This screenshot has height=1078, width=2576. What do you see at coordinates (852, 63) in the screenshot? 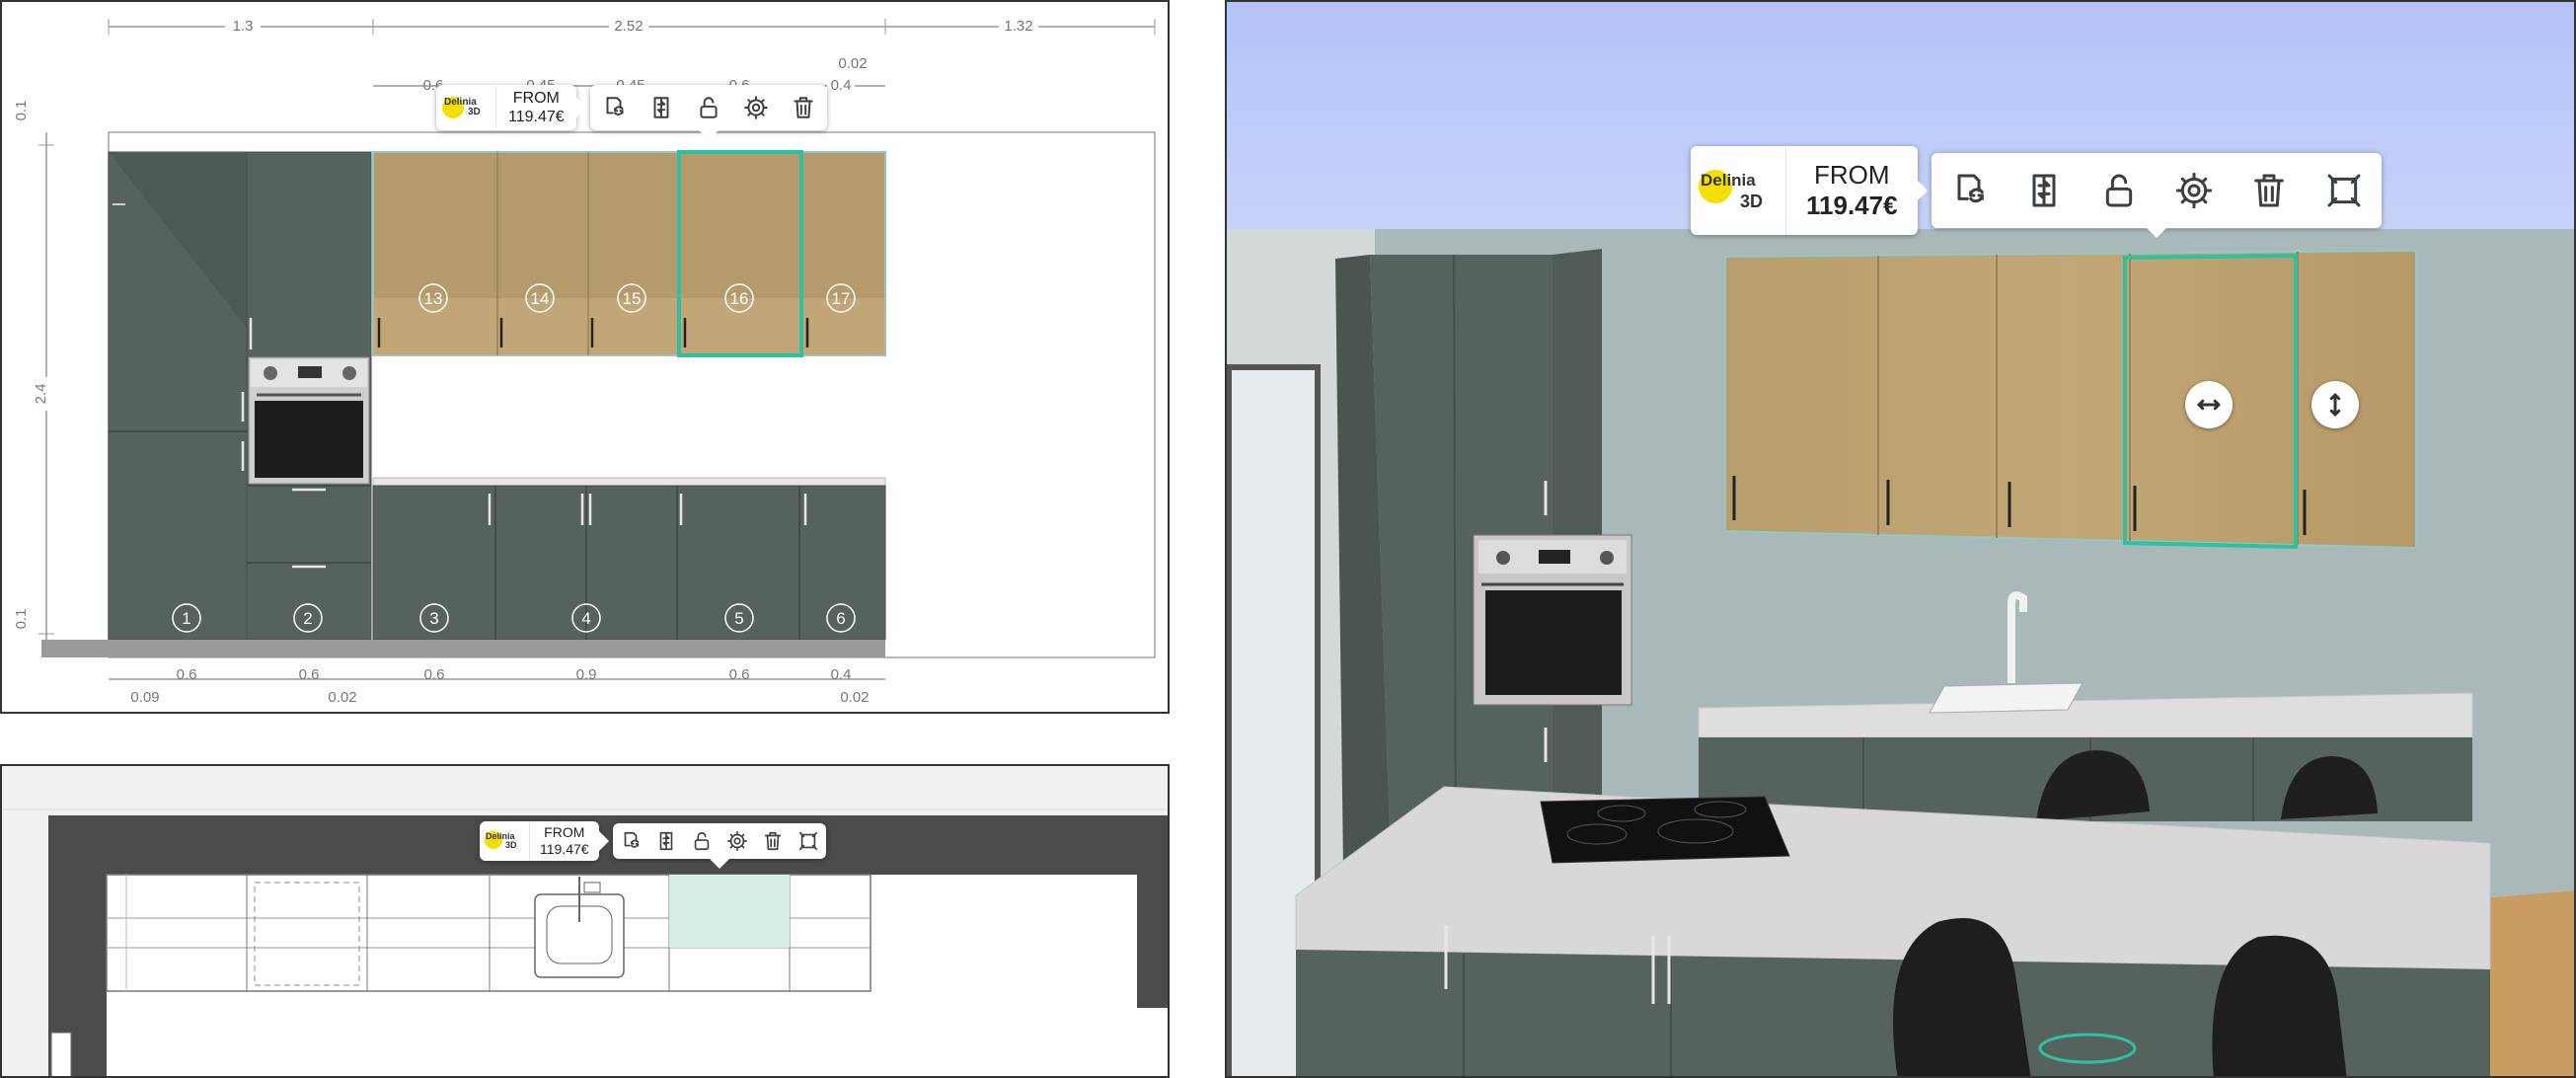
I see `dim-upper-6: 0.02` at bounding box center [852, 63].